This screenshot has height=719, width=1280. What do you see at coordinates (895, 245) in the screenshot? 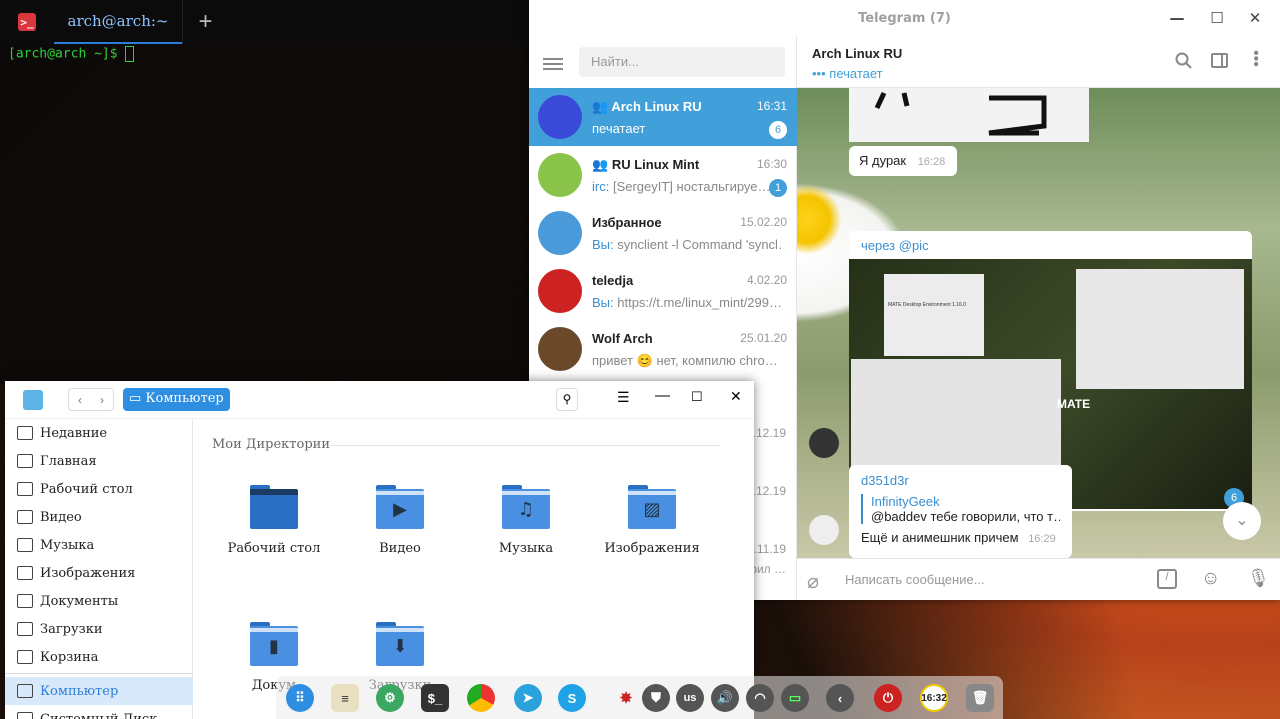
I see `message-author: через @pic` at bounding box center [895, 245].